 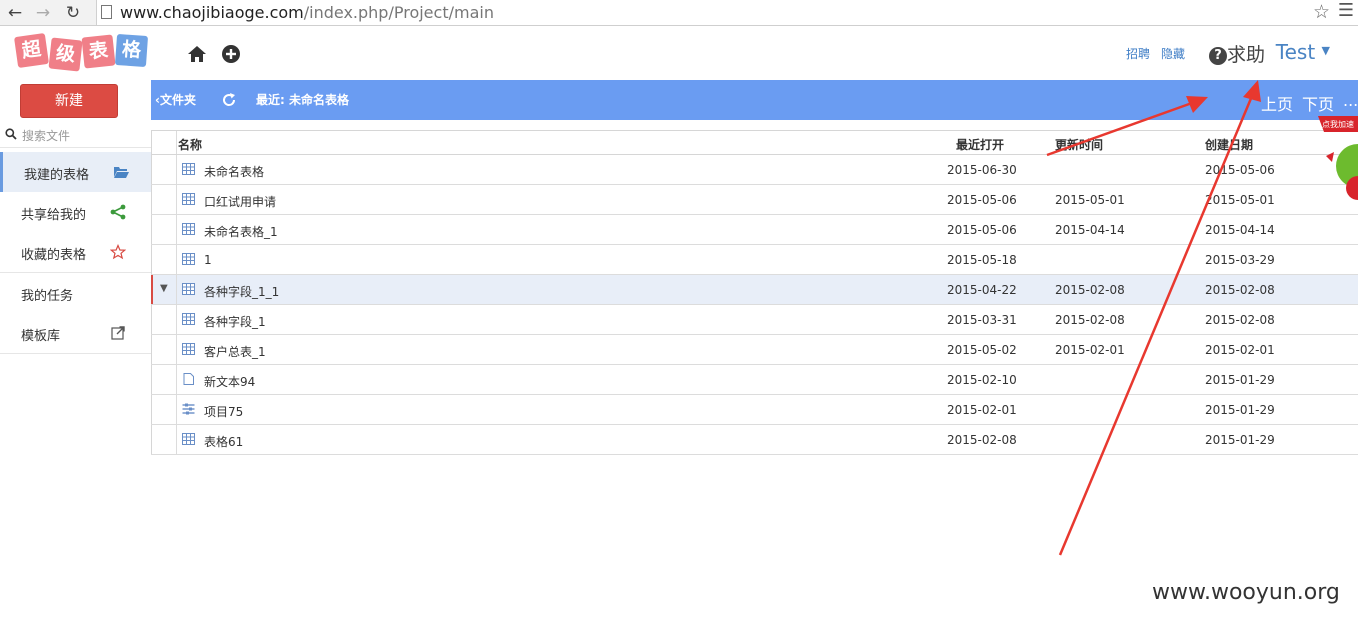 What do you see at coordinates (1079, 144) in the screenshot?
I see `column-header-updated: 更新时间` at bounding box center [1079, 144].